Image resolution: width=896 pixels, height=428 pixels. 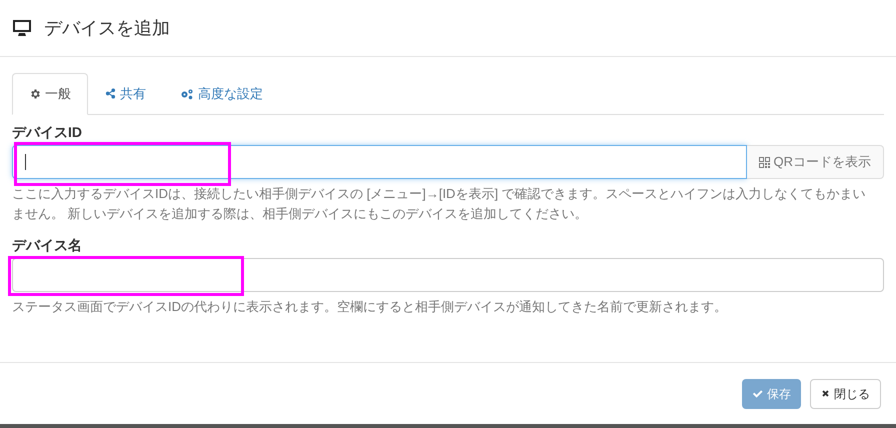 What do you see at coordinates (35, 94) in the screenshot?
I see `gear-icon` at bounding box center [35, 94].